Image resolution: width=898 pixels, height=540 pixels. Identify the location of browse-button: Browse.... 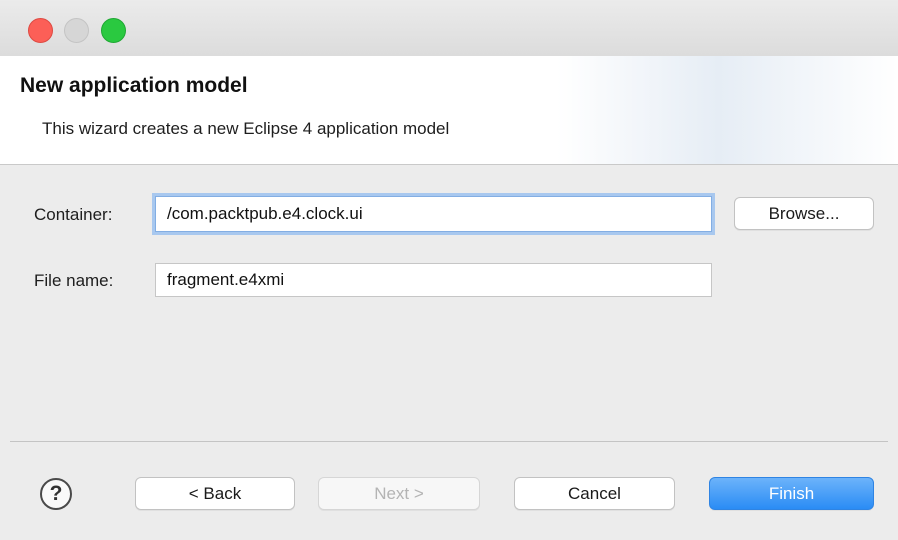
(804, 213).